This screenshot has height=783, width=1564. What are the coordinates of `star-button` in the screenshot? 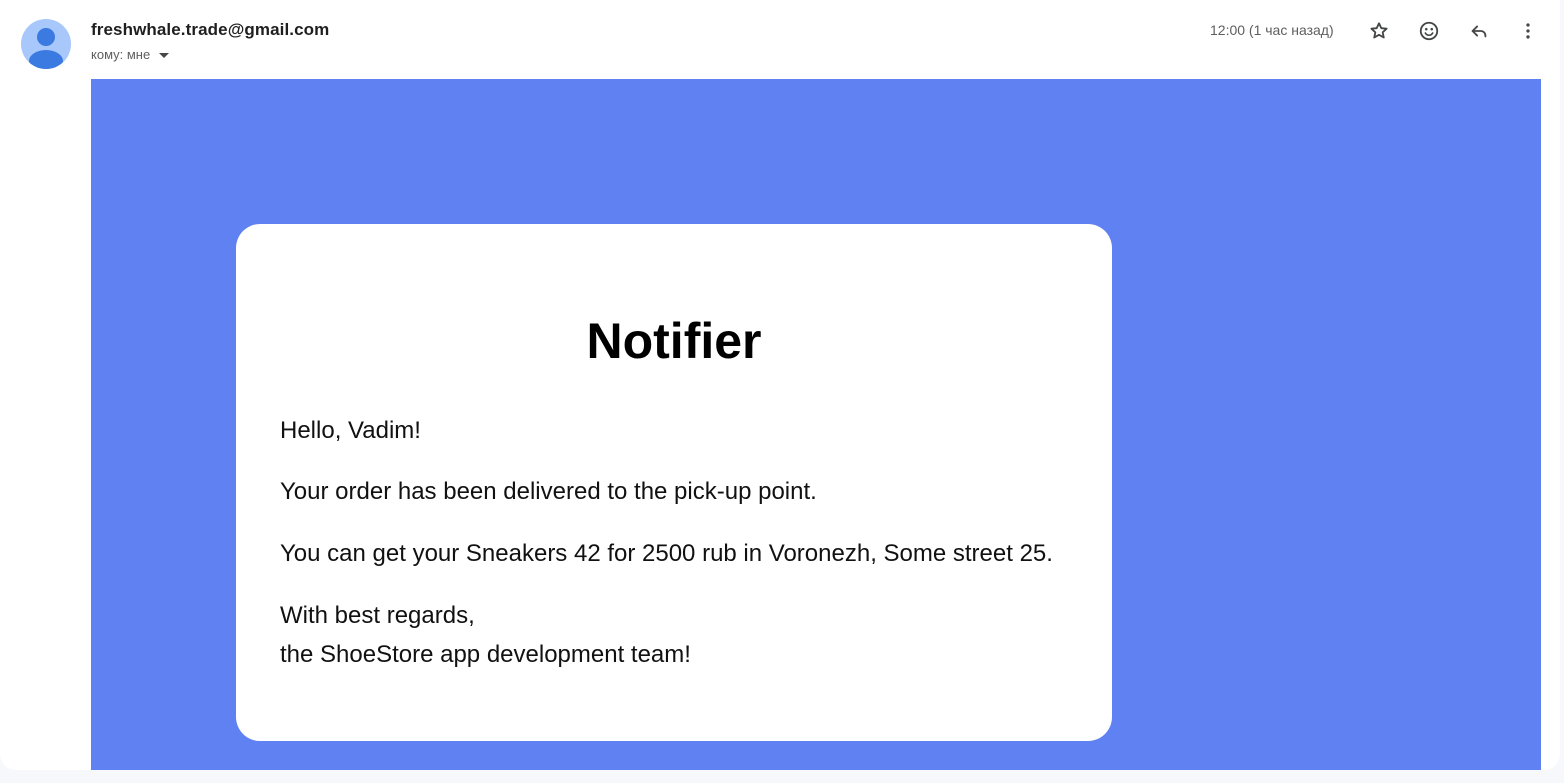 It's located at (1379, 31).